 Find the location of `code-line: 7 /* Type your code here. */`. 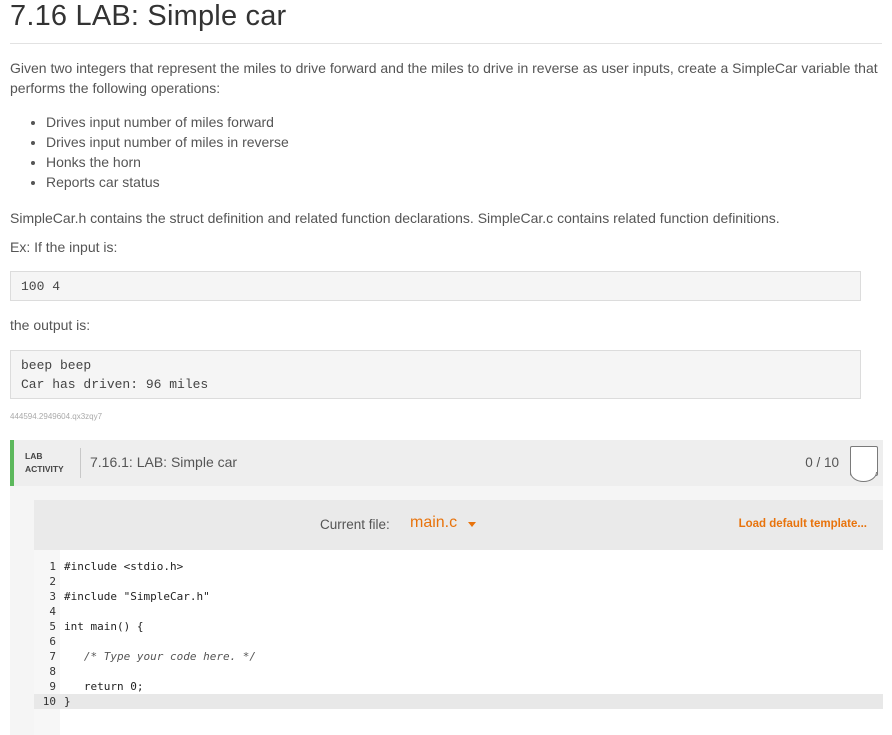

code-line: 7 /* Type your code here. */ is located at coordinates (458, 656).